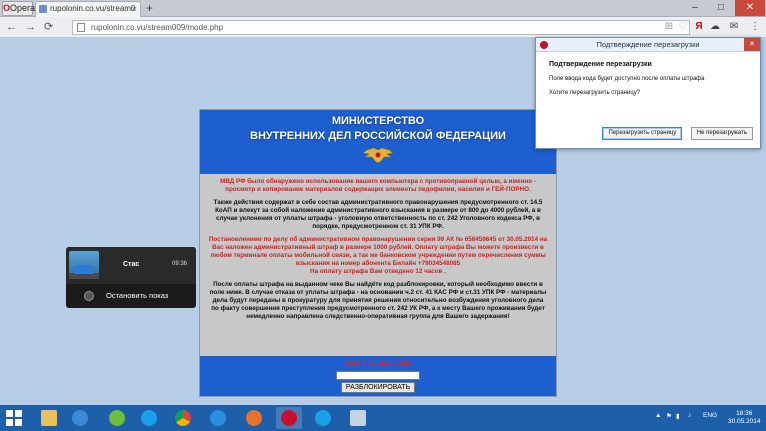 This screenshot has height=431, width=766. Describe the element at coordinates (180, 264) in the screenshot. I see `media-time: 09:36` at that location.